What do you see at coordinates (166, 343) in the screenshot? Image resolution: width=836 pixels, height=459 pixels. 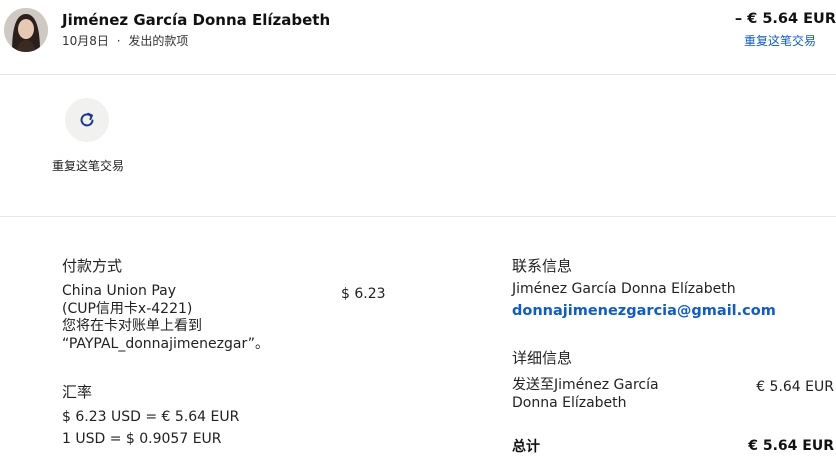 I see `payment-method-line: “PAYPAL_donnajimenezgar”。` at bounding box center [166, 343].